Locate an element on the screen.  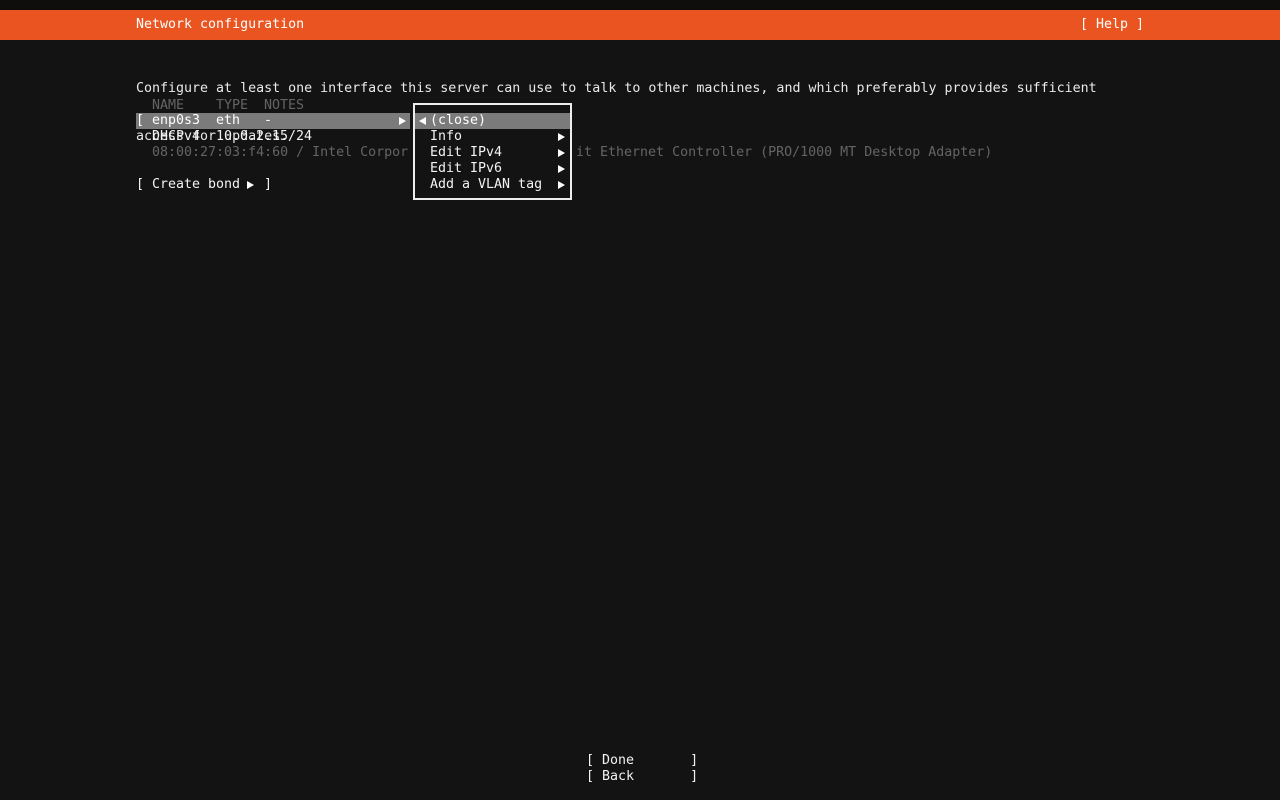
menu-item-edit-ipv4: Edit IPv4 is located at coordinates (492, 153).